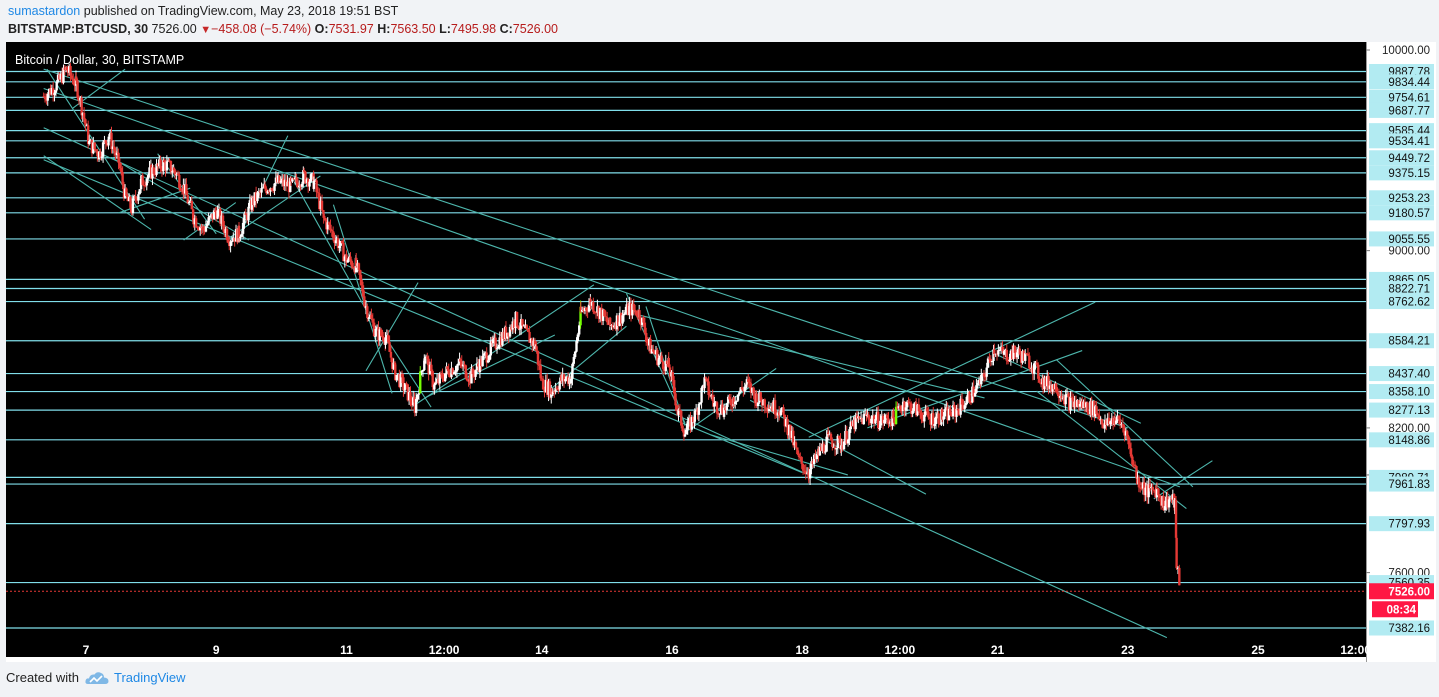  Describe the element at coordinates (135, 677) in the screenshot. I see `tradingview-link: TradingView` at that location.